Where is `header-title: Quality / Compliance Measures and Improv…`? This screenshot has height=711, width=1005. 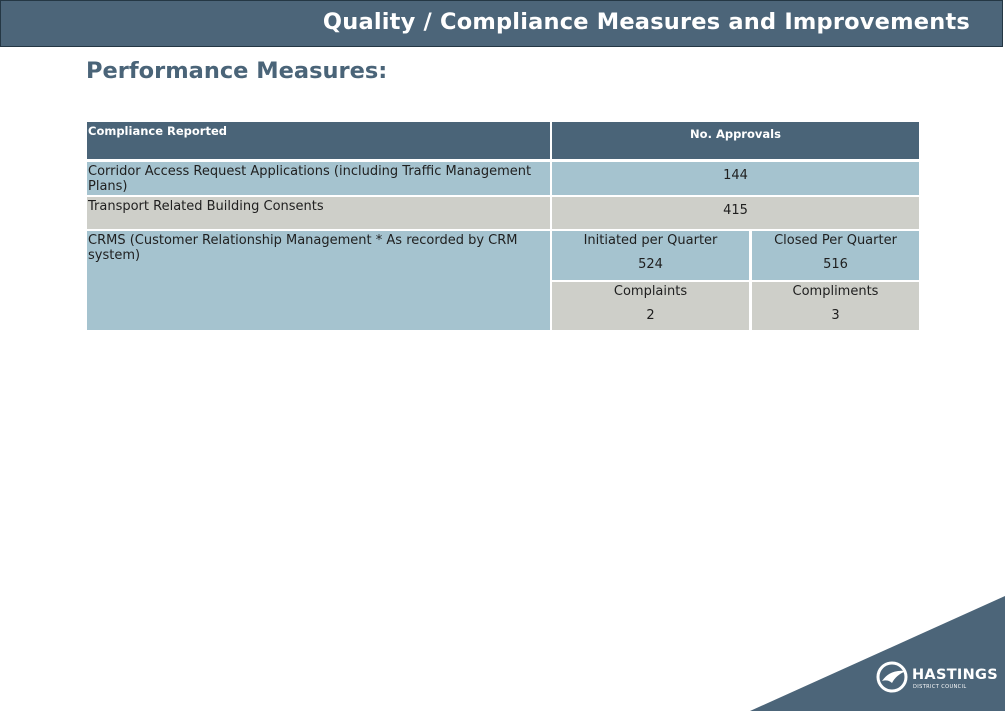 header-title: Quality / Compliance Measures and Improv… is located at coordinates (646, 22).